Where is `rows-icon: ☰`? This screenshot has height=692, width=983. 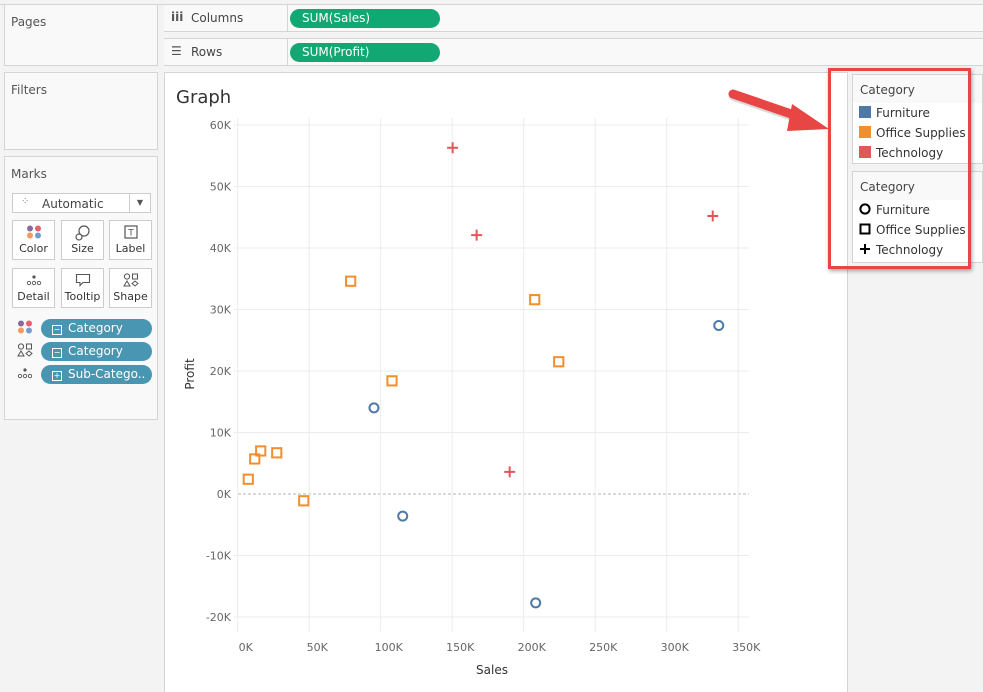 rows-icon: ☰ is located at coordinates (176, 51).